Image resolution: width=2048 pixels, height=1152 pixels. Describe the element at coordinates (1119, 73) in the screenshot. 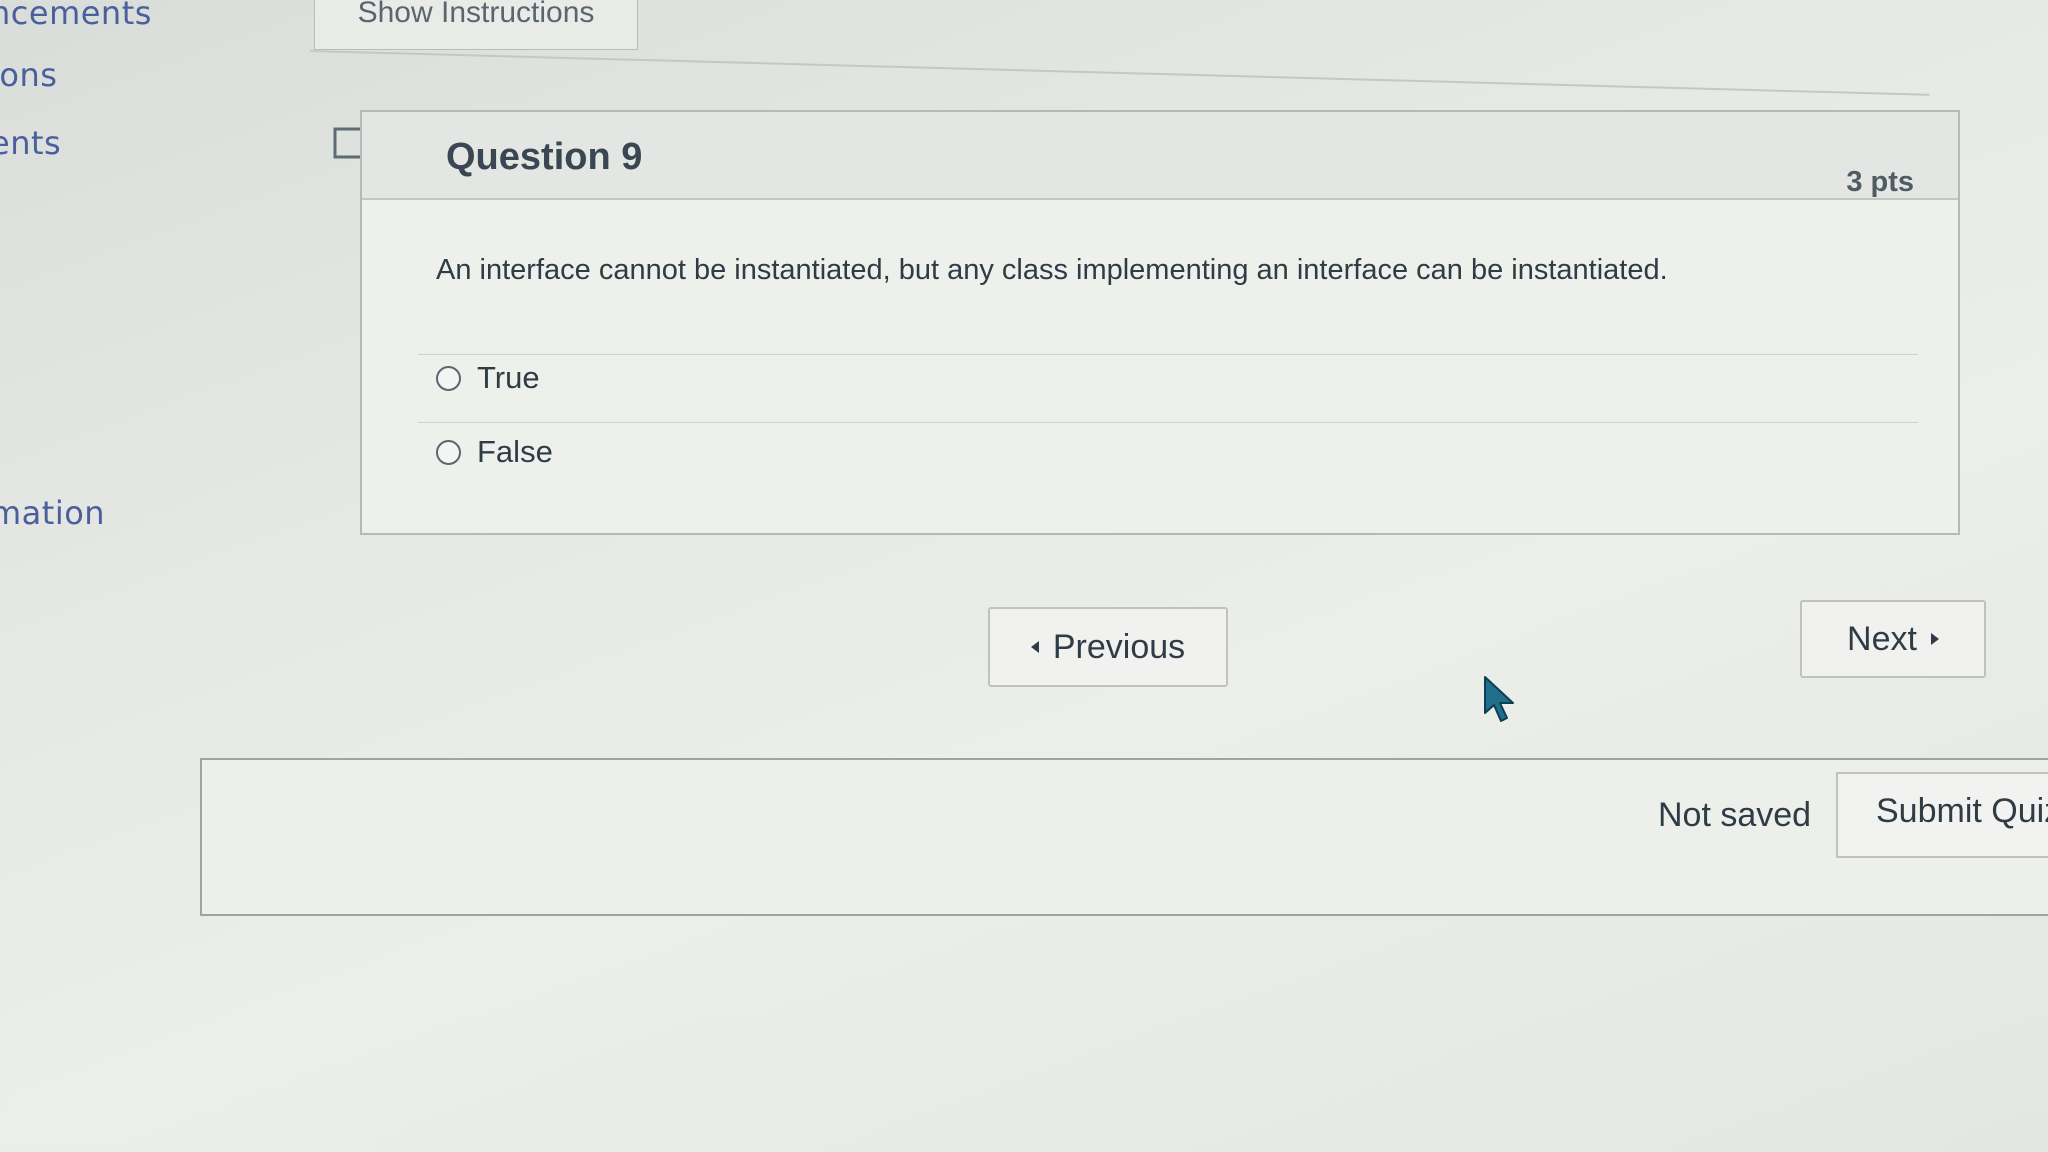

I see `divider` at that location.